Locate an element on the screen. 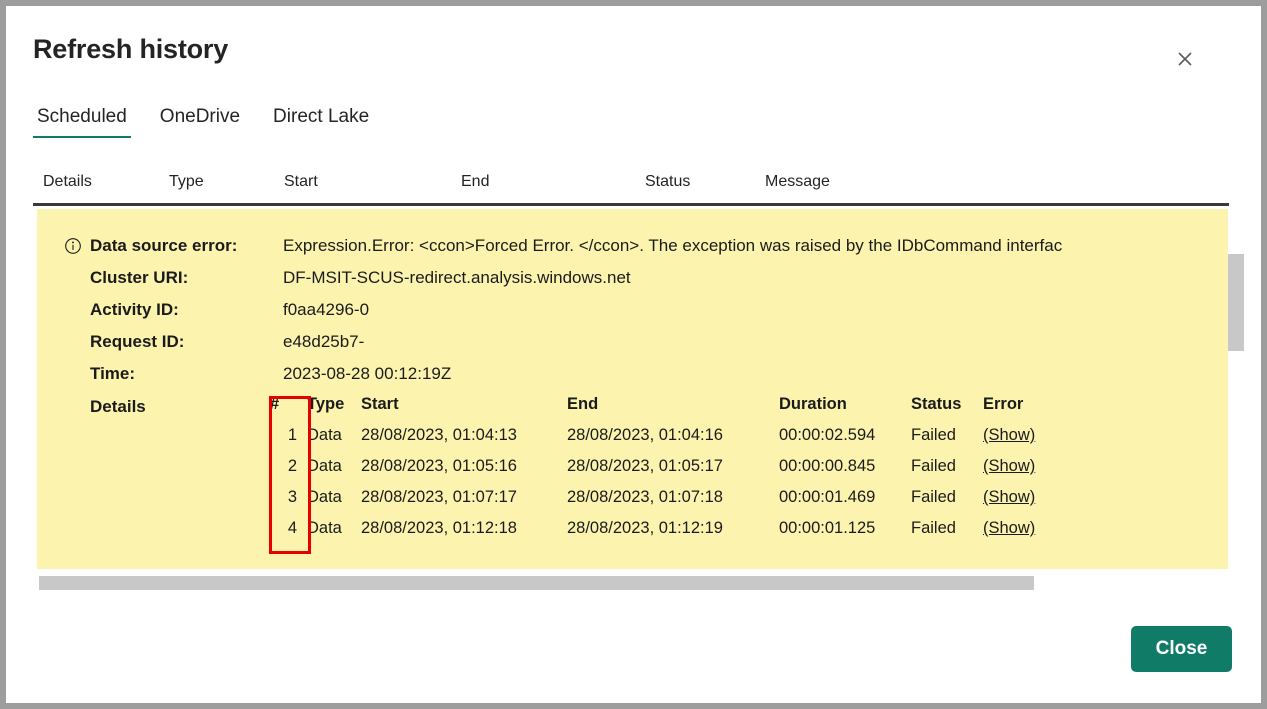 This screenshot has height=709, width=1267. cell-start: 28/08/2023, 01:04:13 is located at coordinates (439, 435).